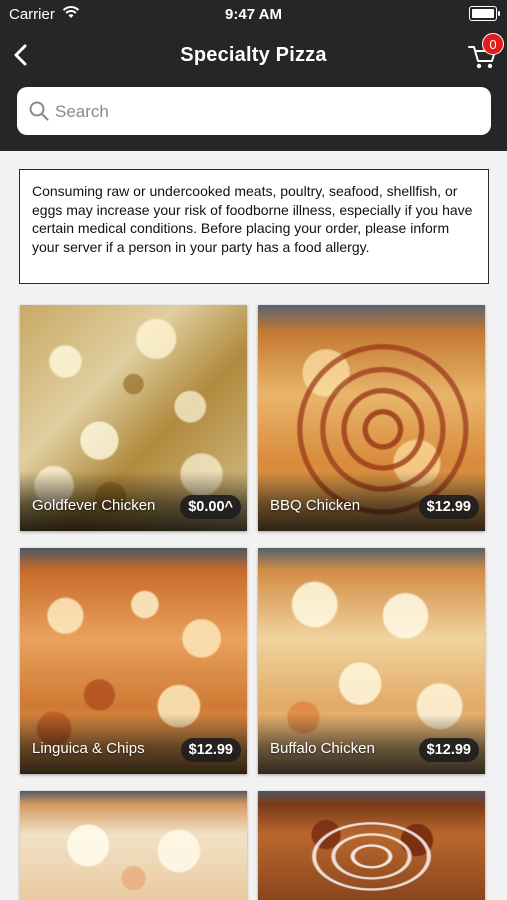 The image size is (507, 900). Describe the element at coordinates (133, 418) in the screenshot. I see `menu-item-card: Goldfever Chicken $0.00^` at that location.